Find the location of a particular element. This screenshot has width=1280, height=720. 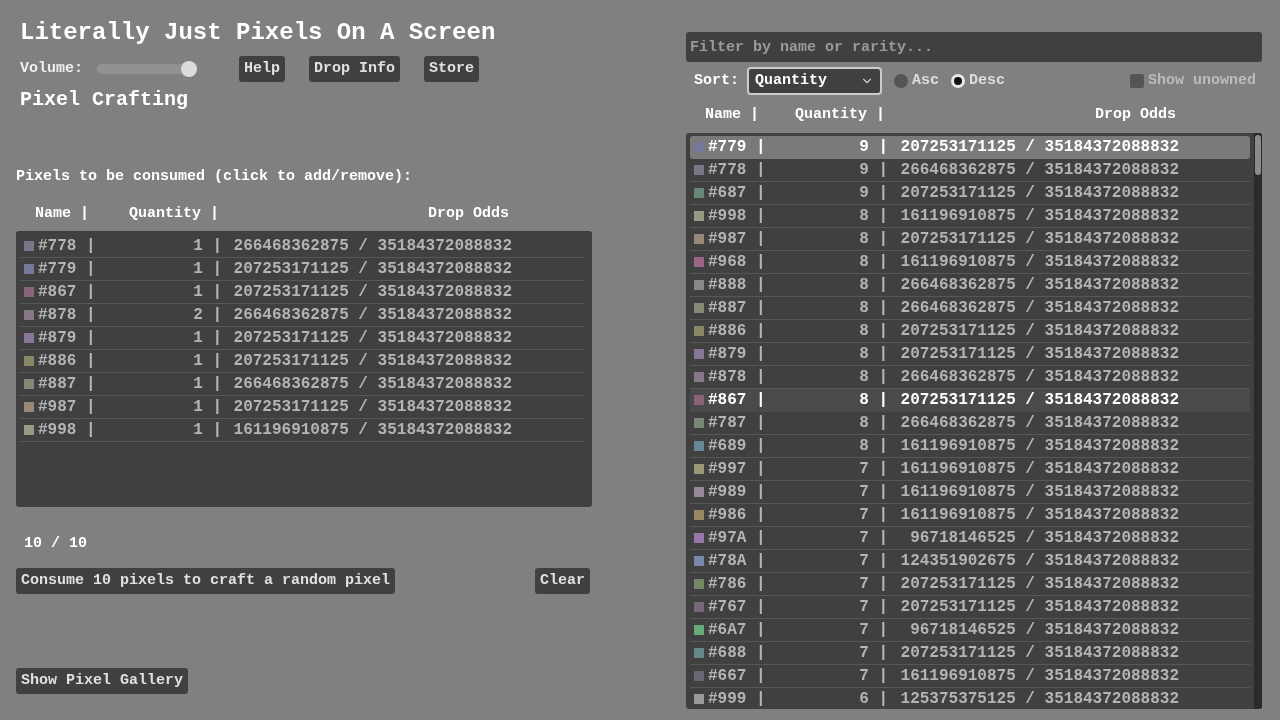

table-row: #689 | 8 | 161196910875 / 35184372088832 is located at coordinates (970, 446).